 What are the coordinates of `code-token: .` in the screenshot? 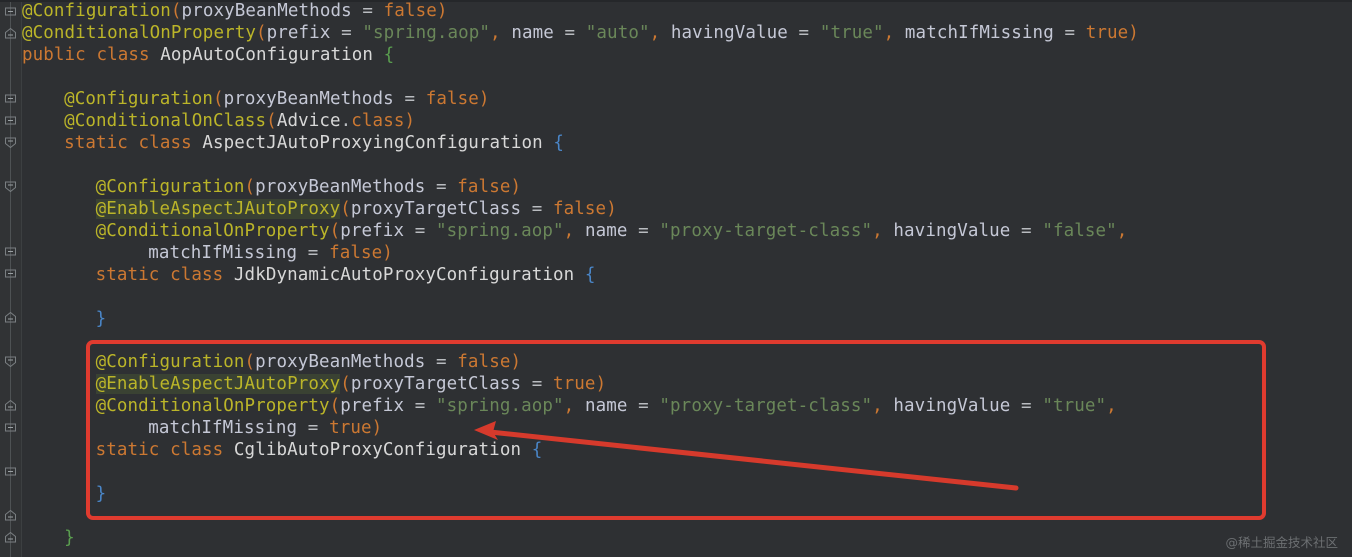 It's located at (346, 121).